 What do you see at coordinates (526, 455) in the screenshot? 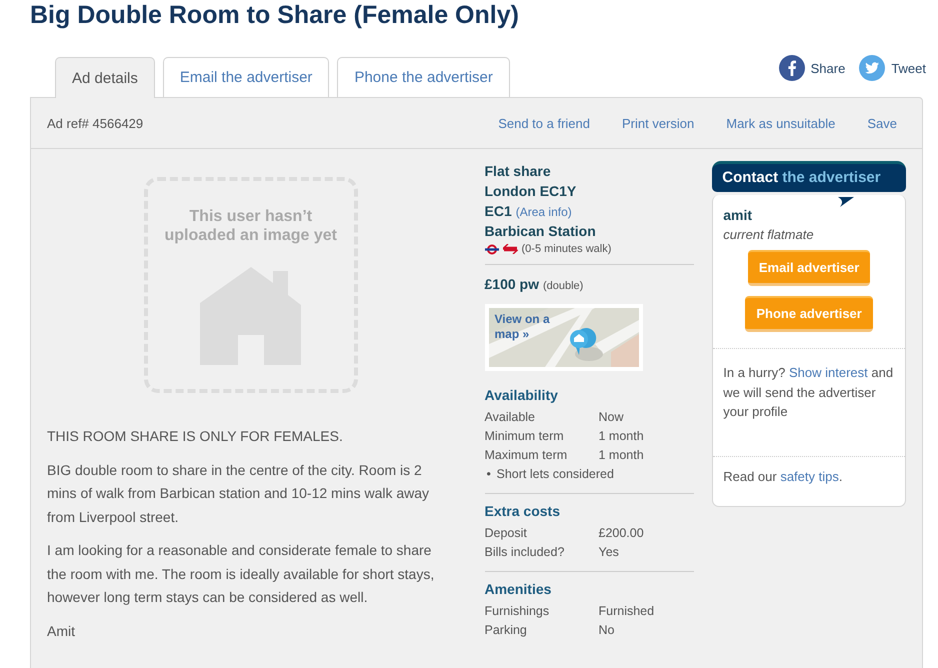
I see `detail-label: Maximum term` at bounding box center [526, 455].